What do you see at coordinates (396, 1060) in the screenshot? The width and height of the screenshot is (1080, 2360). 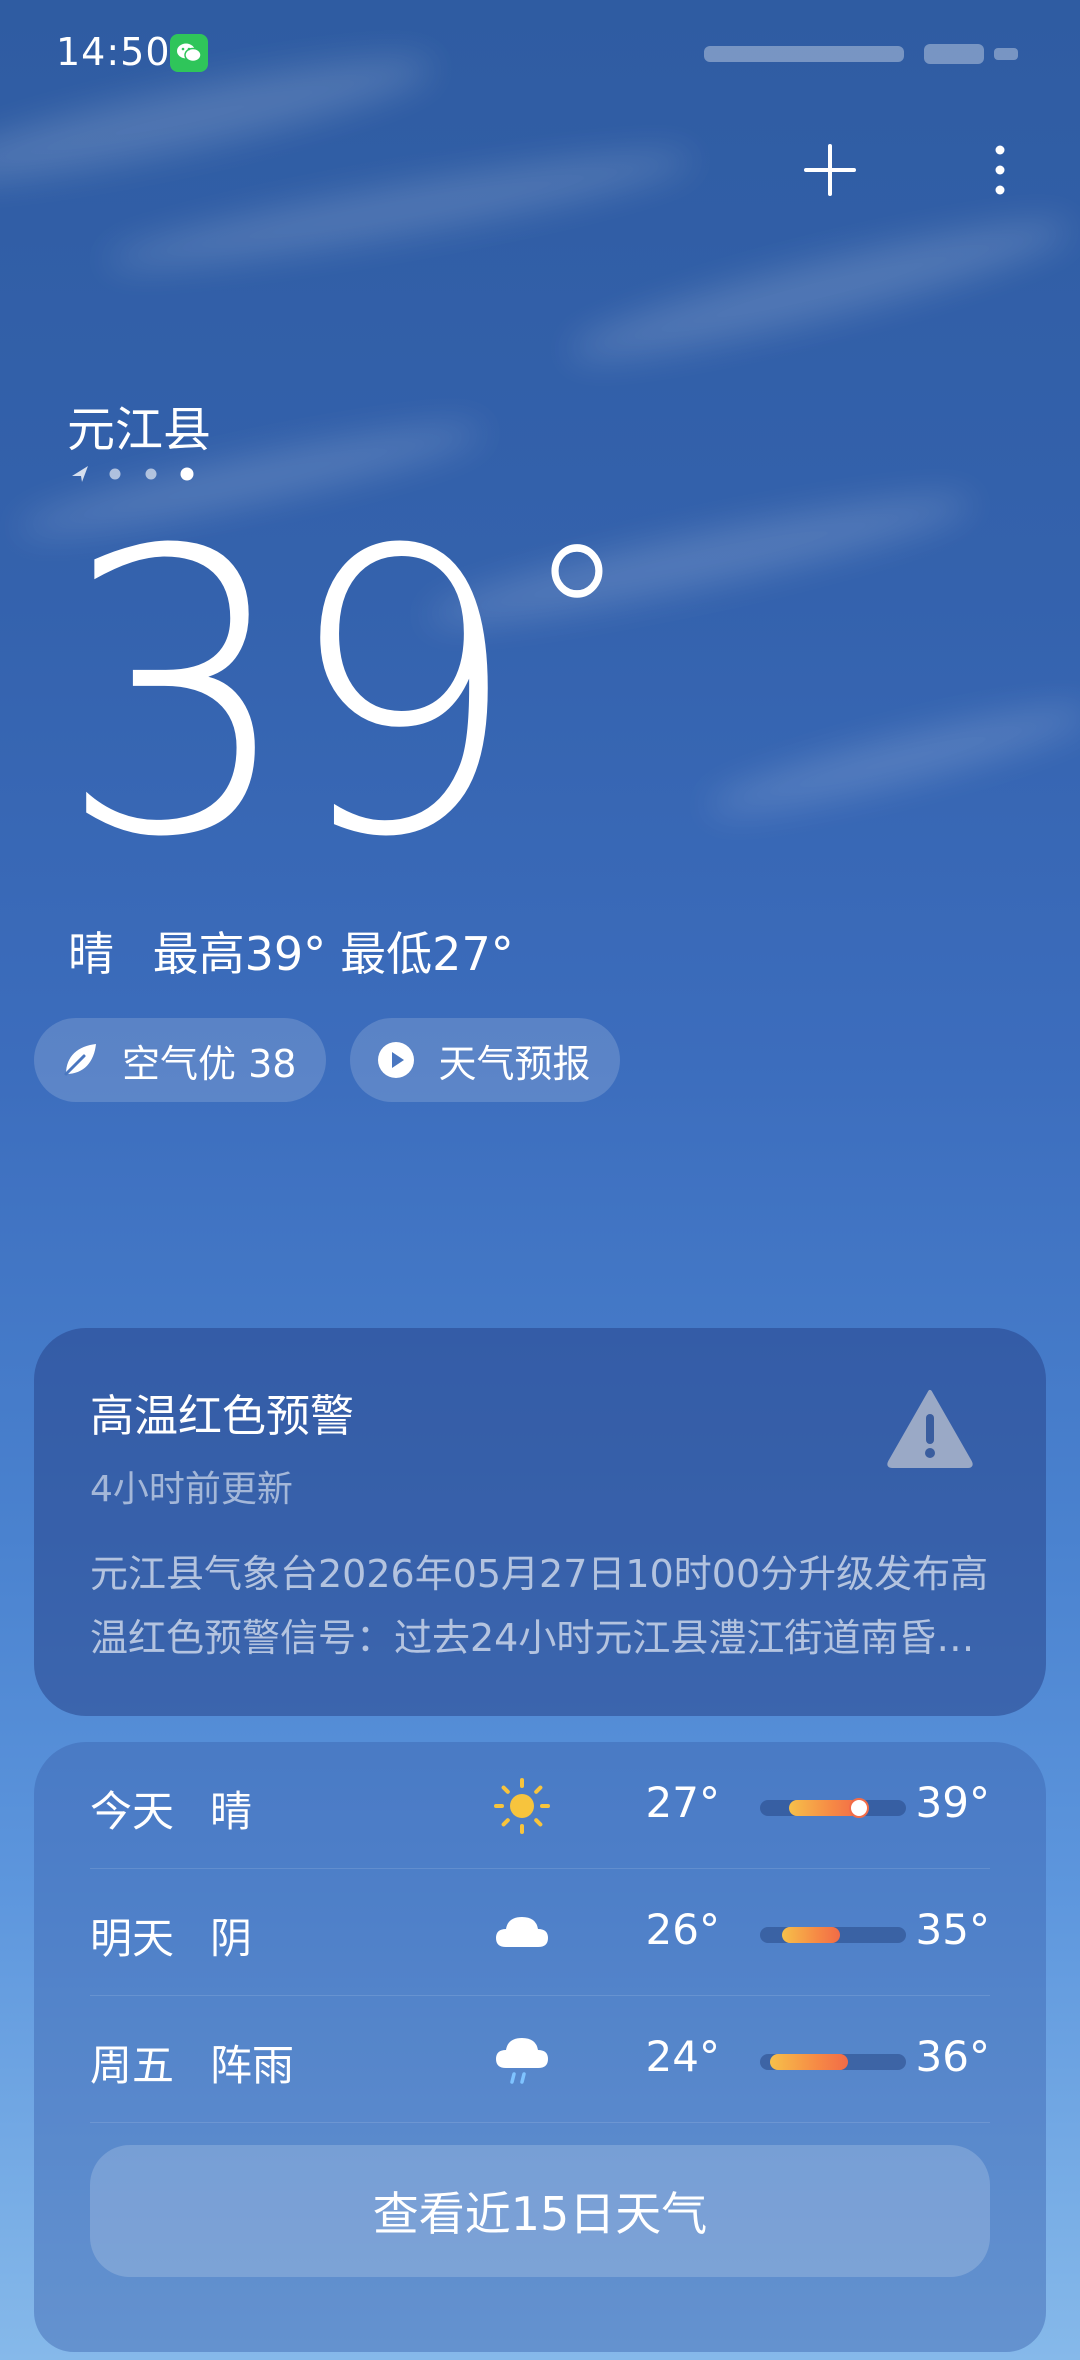 I see `play-icon` at bounding box center [396, 1060].